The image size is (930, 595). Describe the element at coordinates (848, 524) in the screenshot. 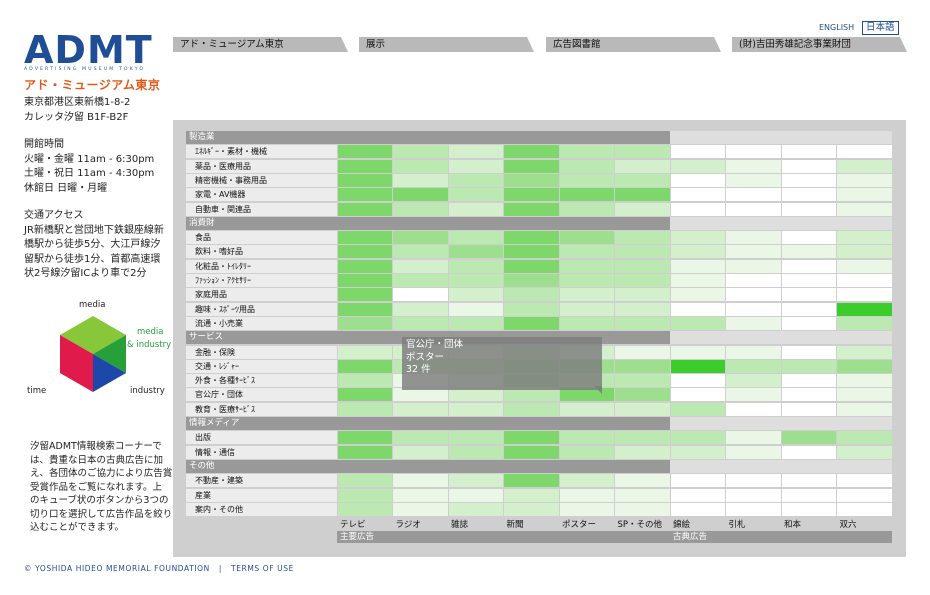

I see `media-column-label: 双六` at that location.